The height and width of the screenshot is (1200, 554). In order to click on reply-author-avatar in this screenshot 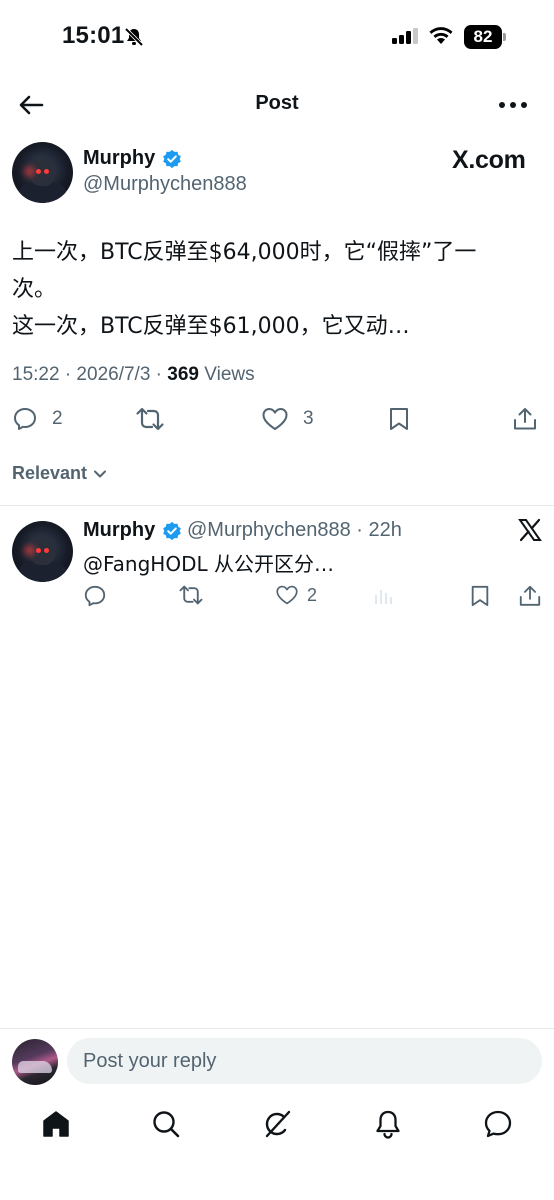, I will do `click(42, 551)`.